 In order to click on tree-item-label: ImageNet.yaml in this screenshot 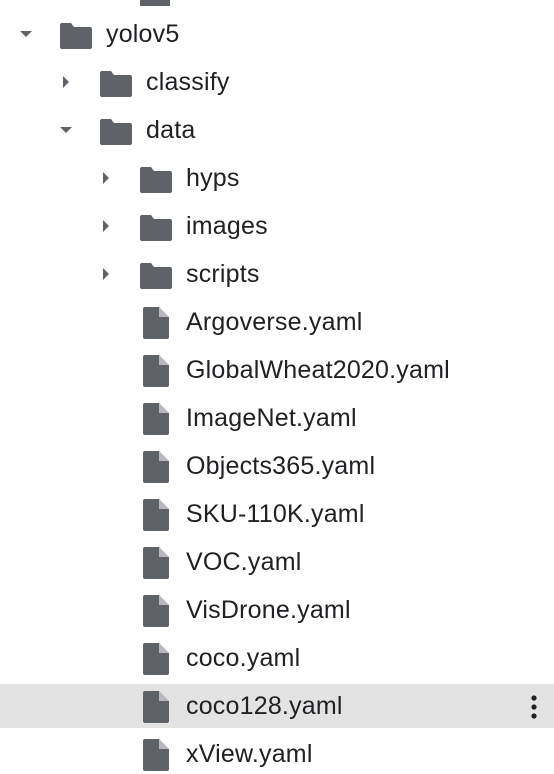, I will do `click(271, 418)`.